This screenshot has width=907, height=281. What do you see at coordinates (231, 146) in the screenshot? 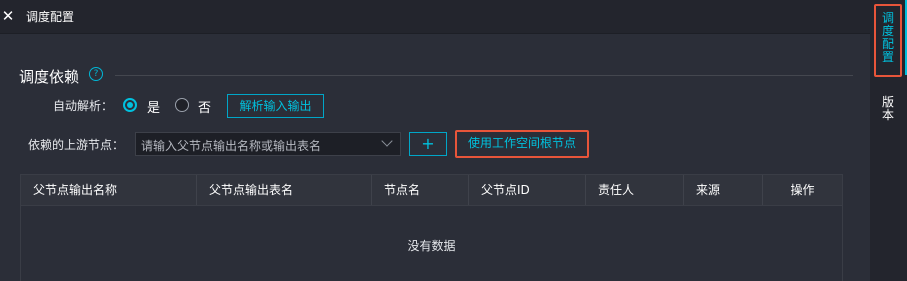
I see `upstream-node-placeholder: 请输入父节点输出名称或输出表名` at bounding box center [231, 146].